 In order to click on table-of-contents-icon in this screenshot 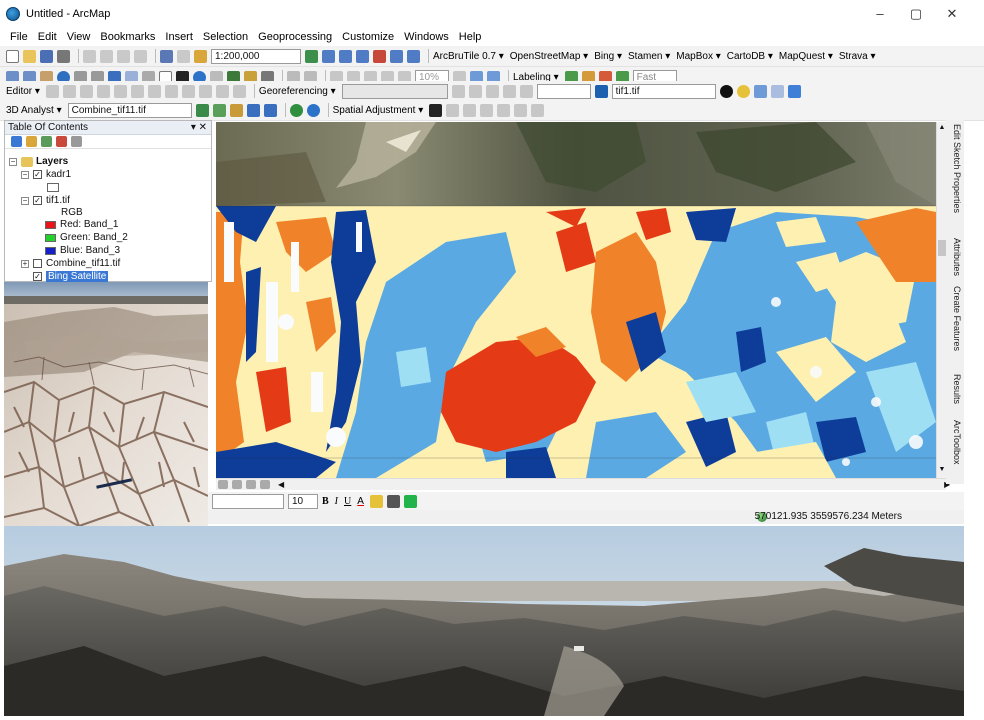, I will do `click(328, 56)`.